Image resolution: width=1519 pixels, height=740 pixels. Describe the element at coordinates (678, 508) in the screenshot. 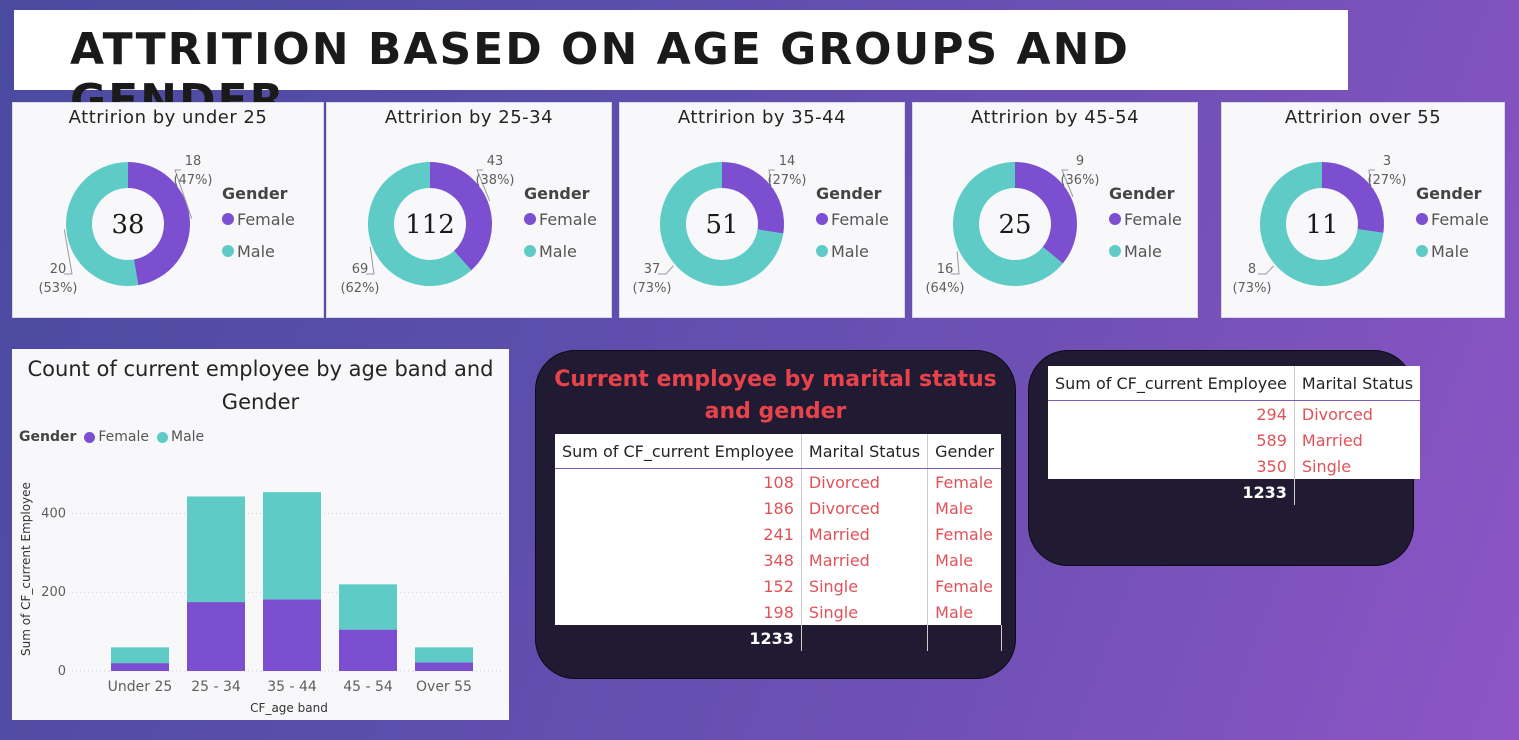

I see `cell-sum: 186` at that location.